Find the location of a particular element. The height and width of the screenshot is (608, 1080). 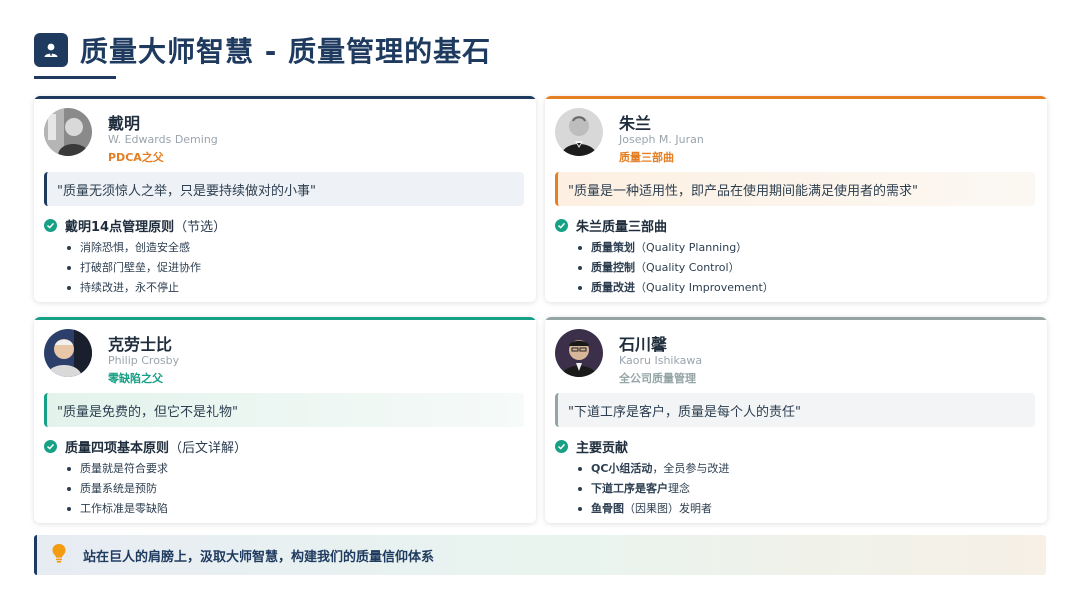

ishikawa-portrait is located at coordinates (579, 353).